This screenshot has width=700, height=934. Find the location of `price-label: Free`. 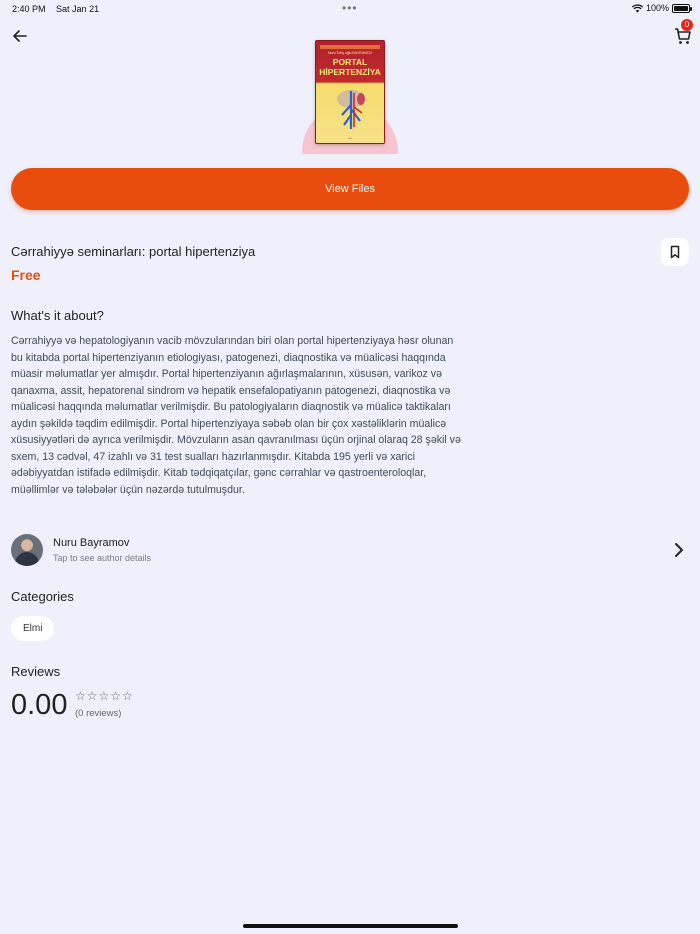

price-label: Free is located at coordinates (26, 275).